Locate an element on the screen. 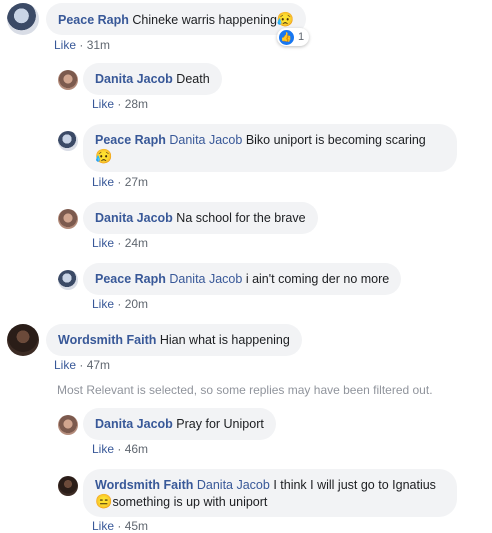 The width and height of the screenshot is (492, 533). comment-text: Death is located at coordinates (193, 79).